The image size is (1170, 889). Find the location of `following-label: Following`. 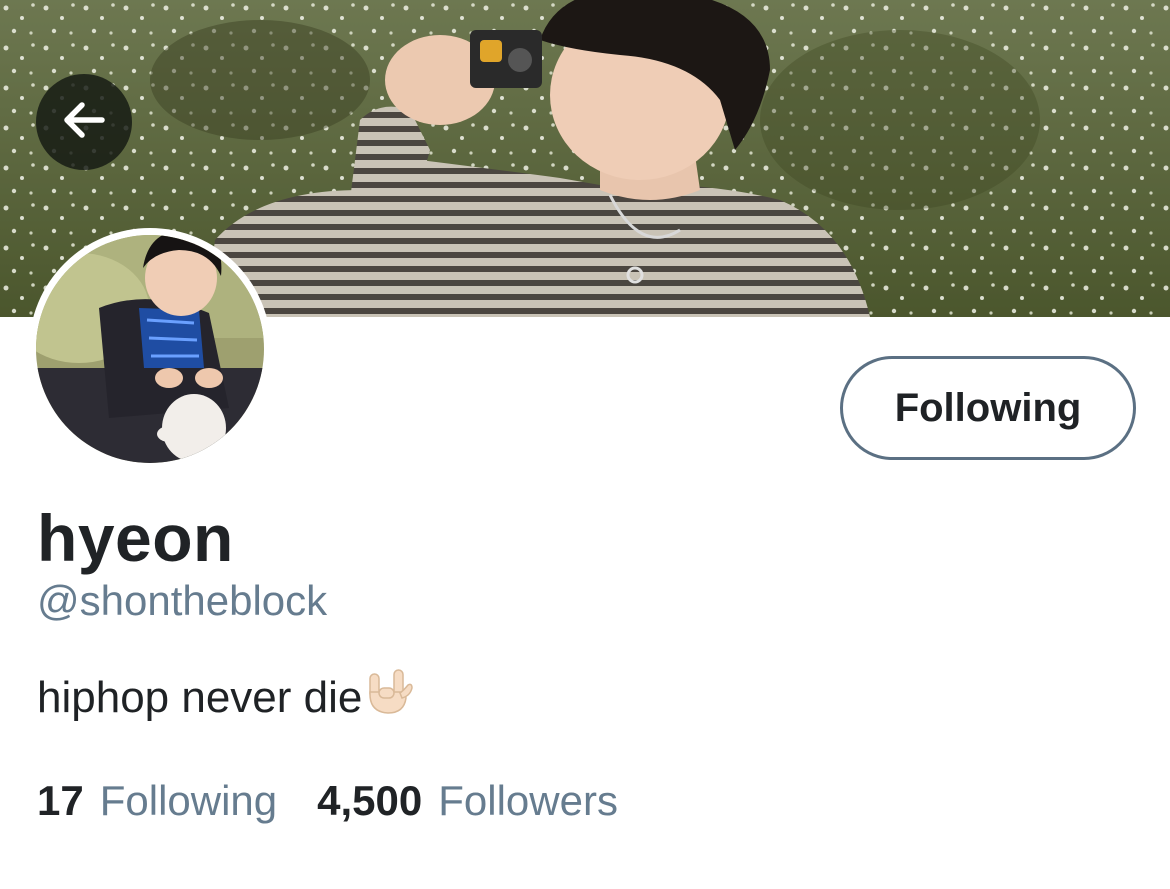

following-label: Following is located at coordinates (188, 800).